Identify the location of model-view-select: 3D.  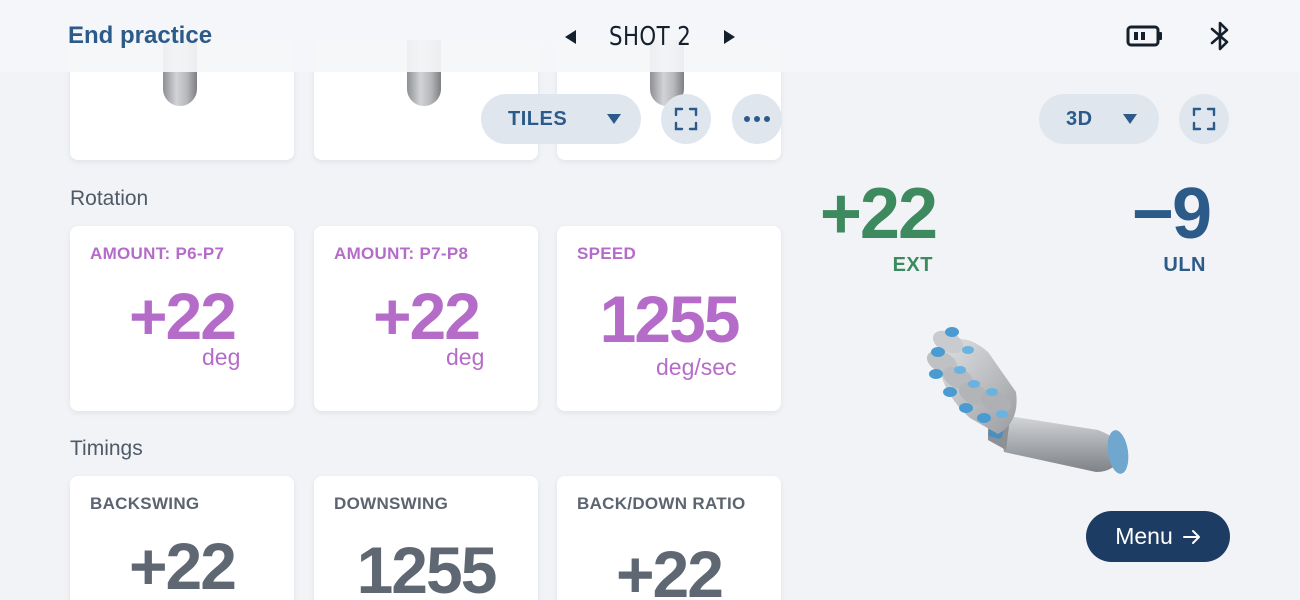
(1099, 119).